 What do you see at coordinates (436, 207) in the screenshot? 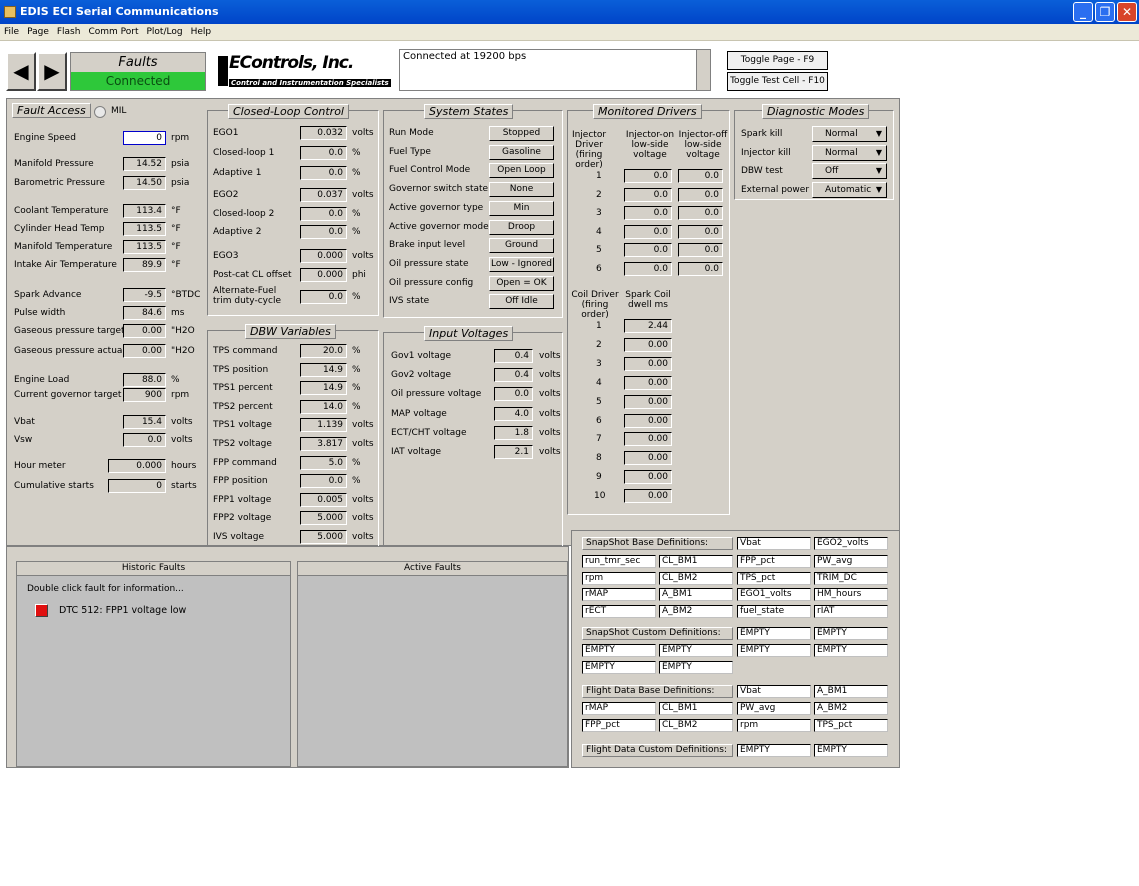
I see `system-state-label: Active governor type` at bounding box center [436, 207].